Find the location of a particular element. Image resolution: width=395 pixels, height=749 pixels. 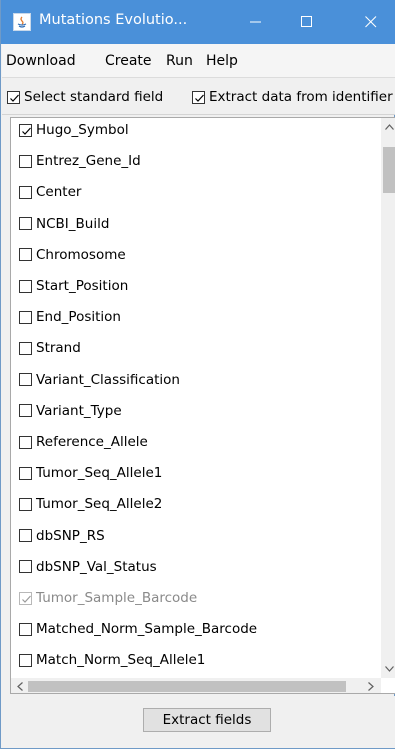

minimize-button is located at coordinates (256, 22).